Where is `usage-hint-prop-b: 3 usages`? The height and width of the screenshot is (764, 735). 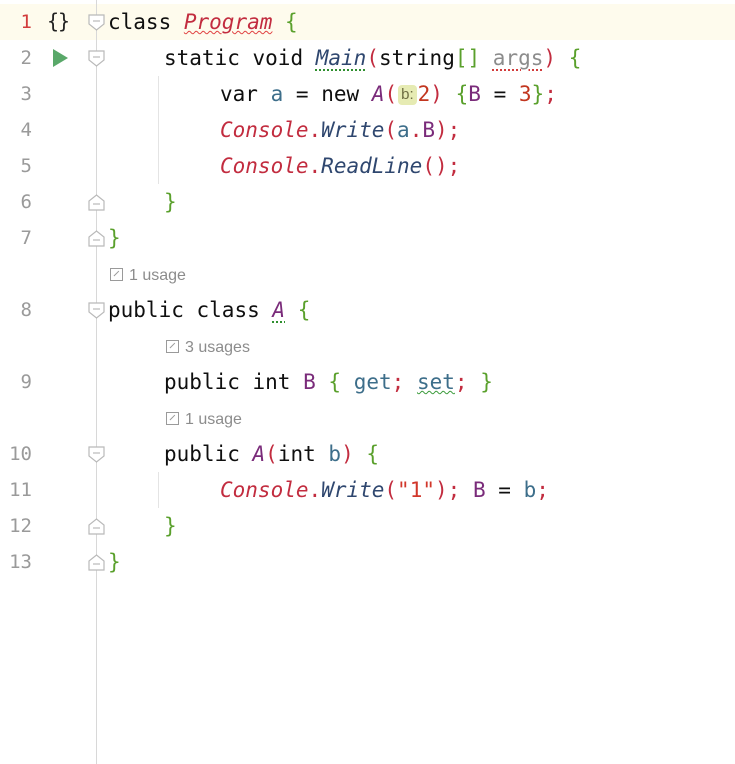 usage-hint-prop-b: 3 usages is located at coordinates (208, 348).